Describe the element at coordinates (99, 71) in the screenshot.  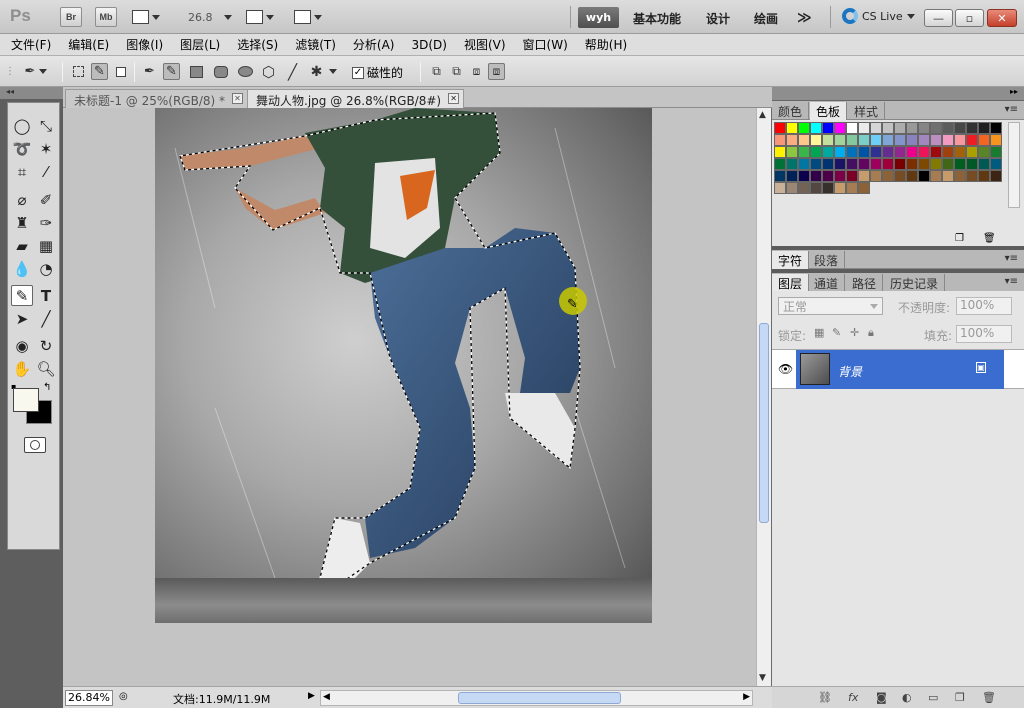
I see `paths-mode-icon: ✎` at that location.